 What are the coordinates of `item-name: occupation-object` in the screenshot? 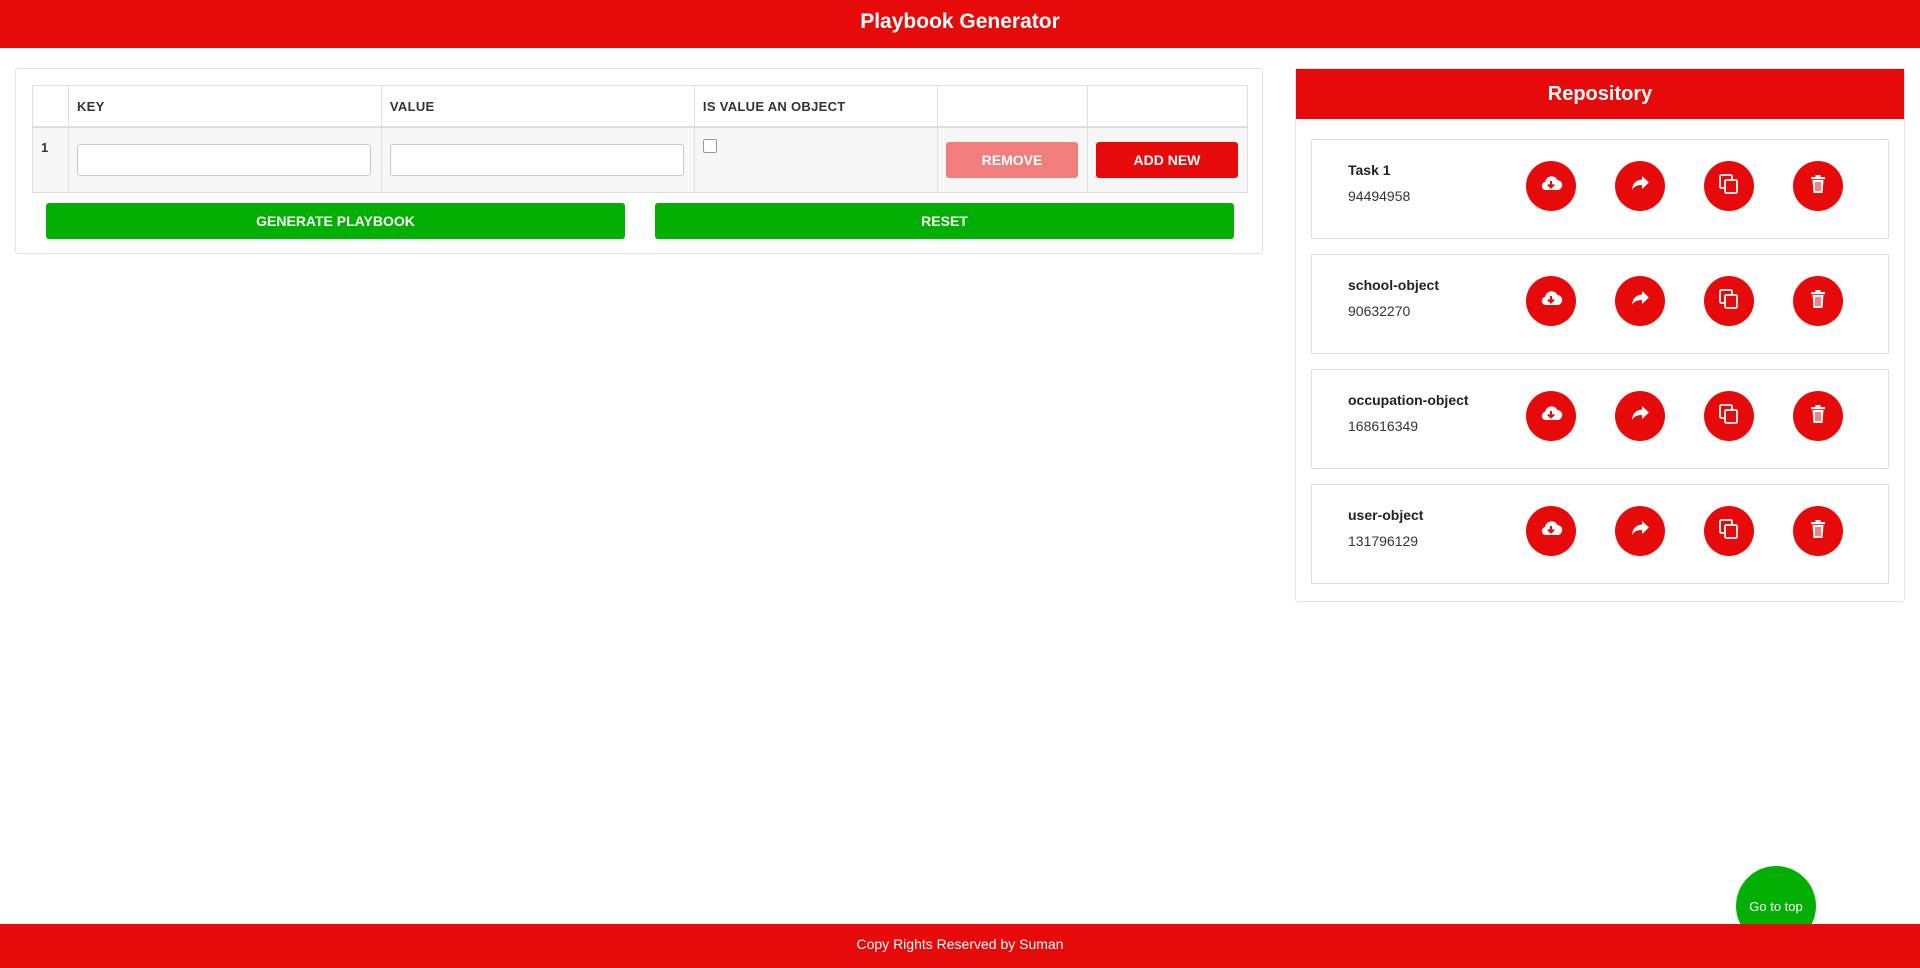 It's located at (1408, 400).